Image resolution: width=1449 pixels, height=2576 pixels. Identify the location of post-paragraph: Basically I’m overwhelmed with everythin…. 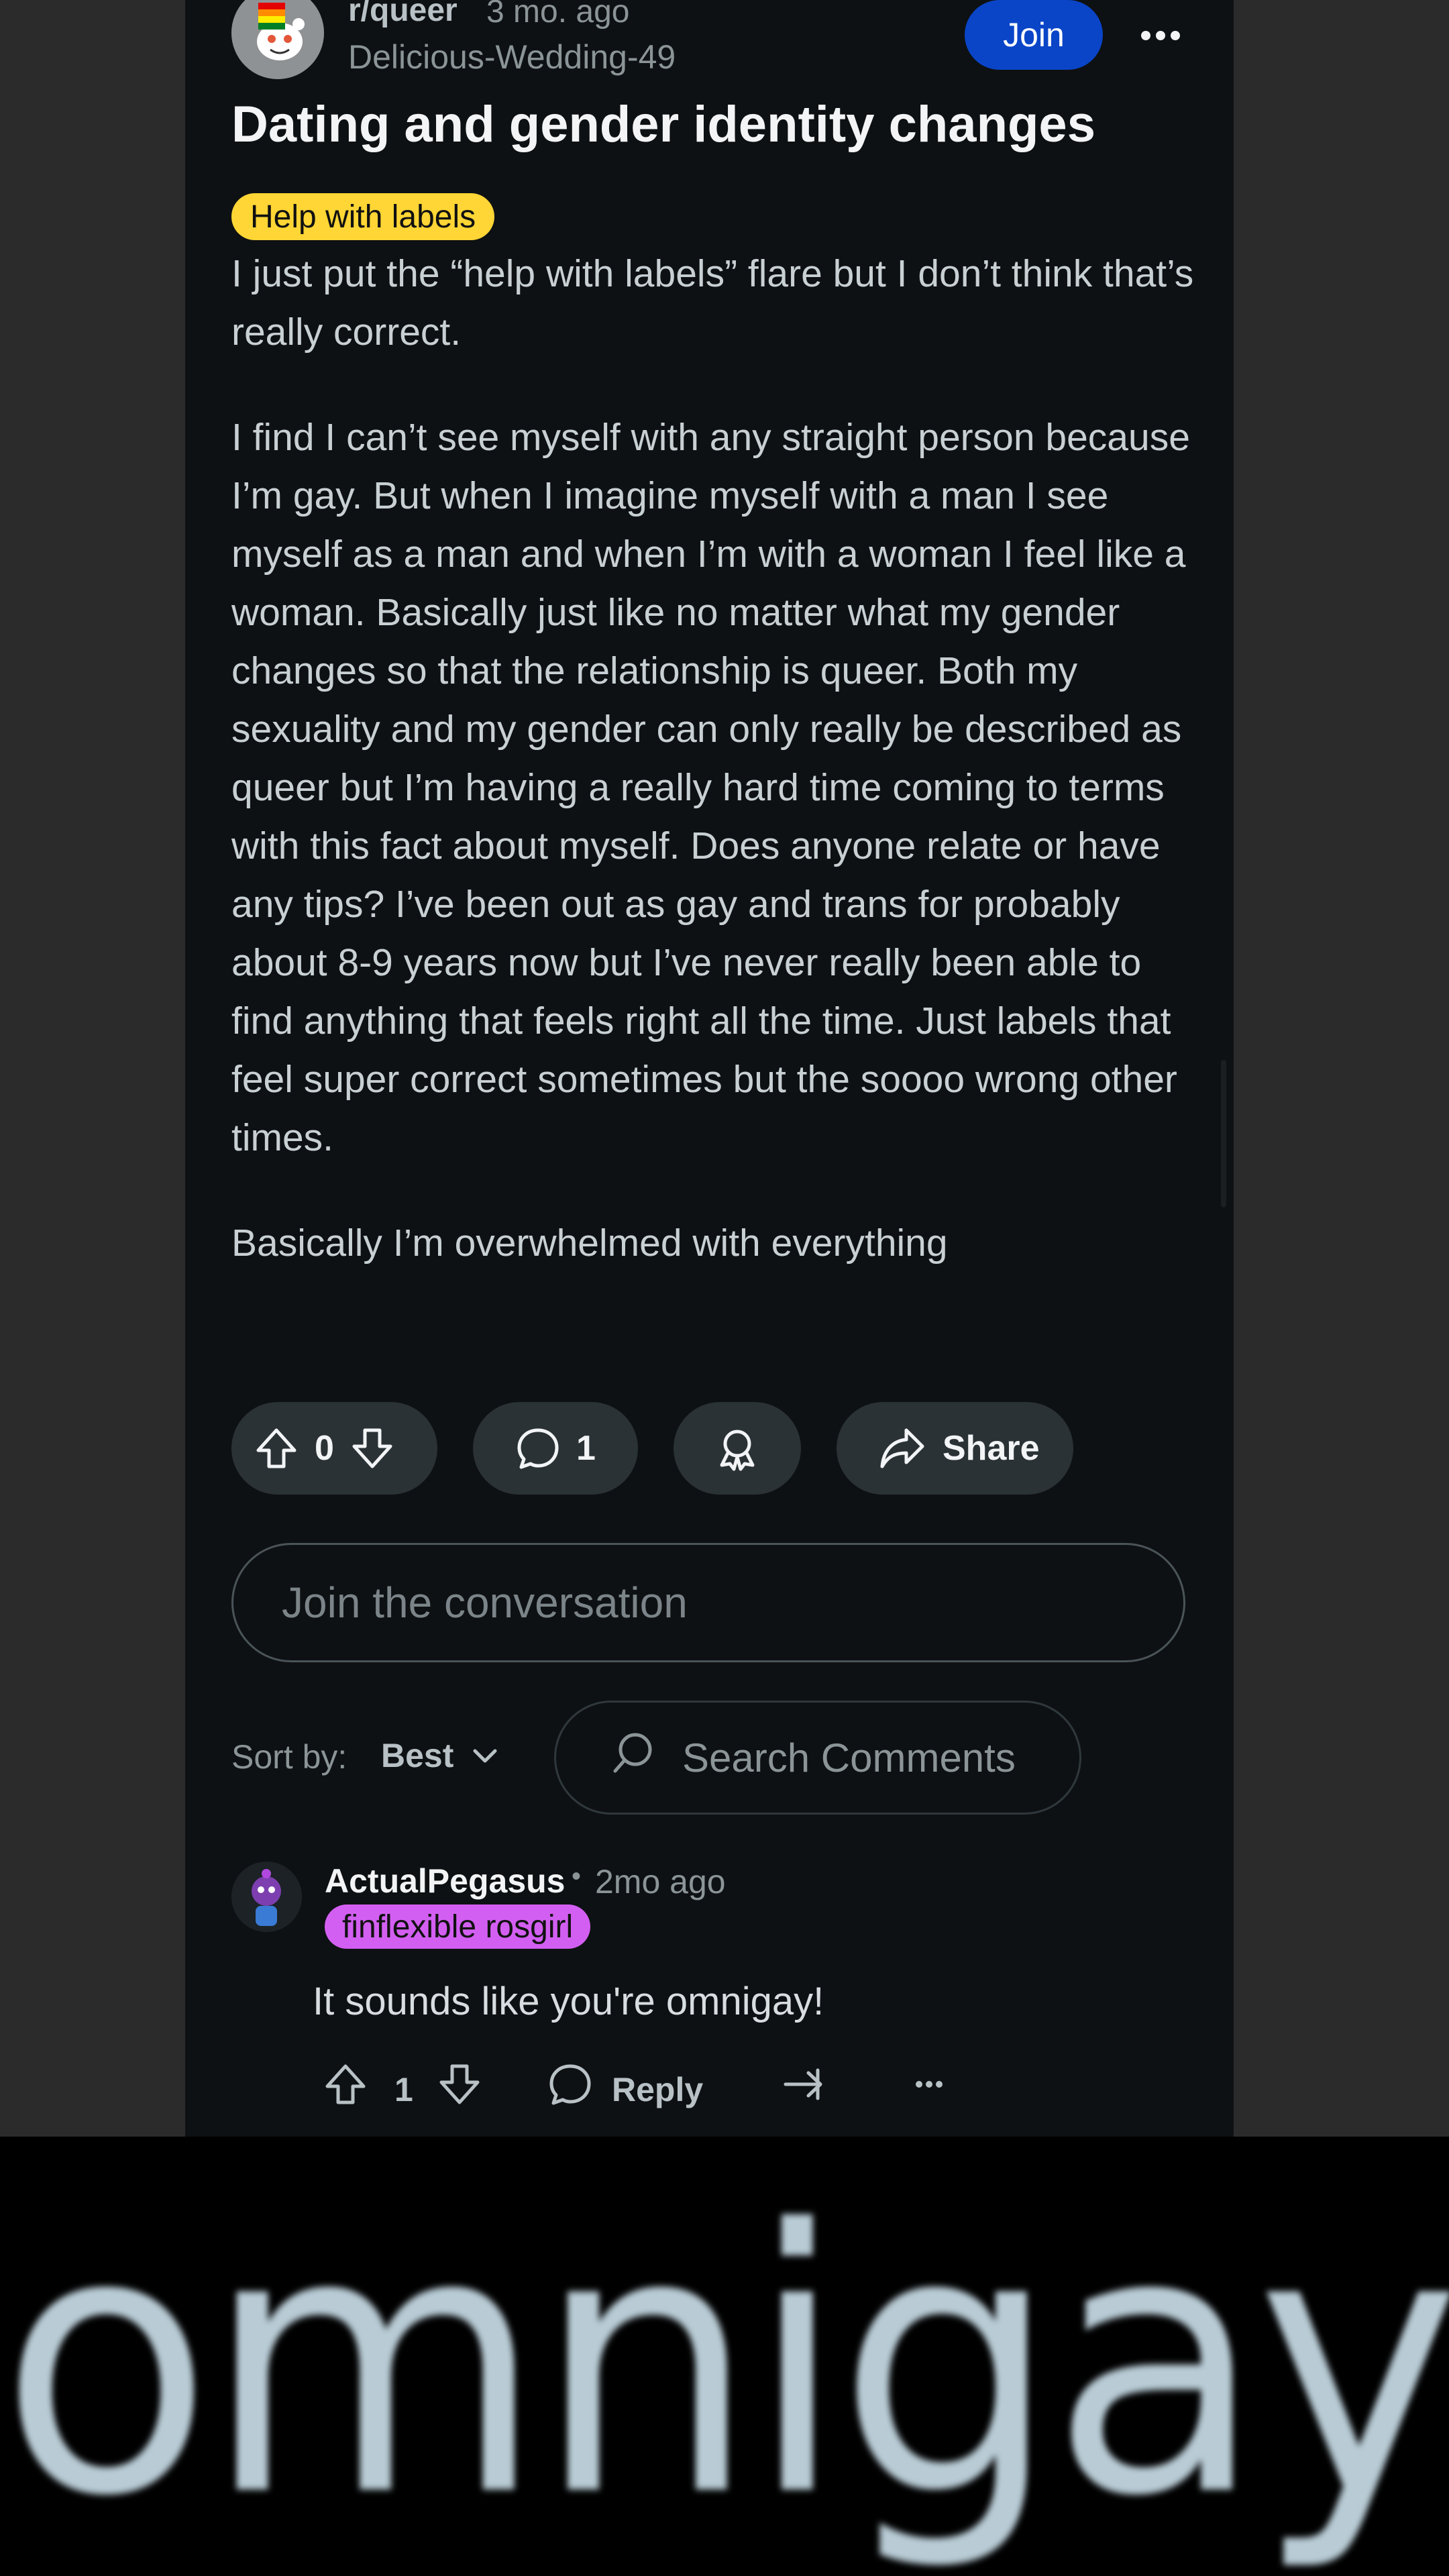
(589, 1243).